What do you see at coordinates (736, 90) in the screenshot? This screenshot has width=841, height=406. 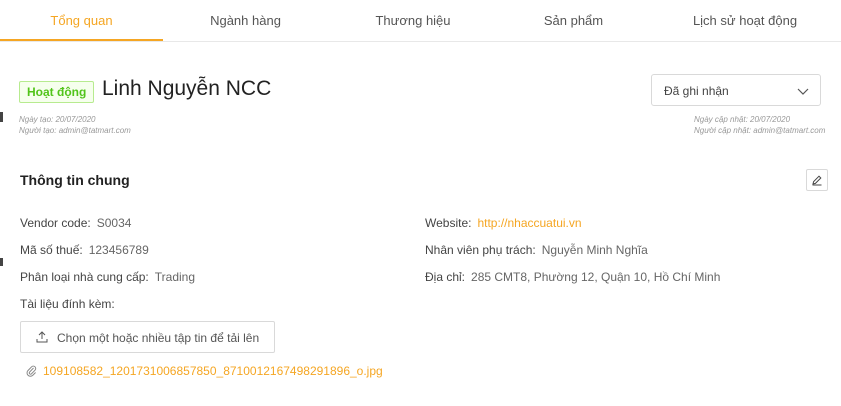 I see `status-dropdown: Đã ghi nhận` at bounding box center [736, 90].